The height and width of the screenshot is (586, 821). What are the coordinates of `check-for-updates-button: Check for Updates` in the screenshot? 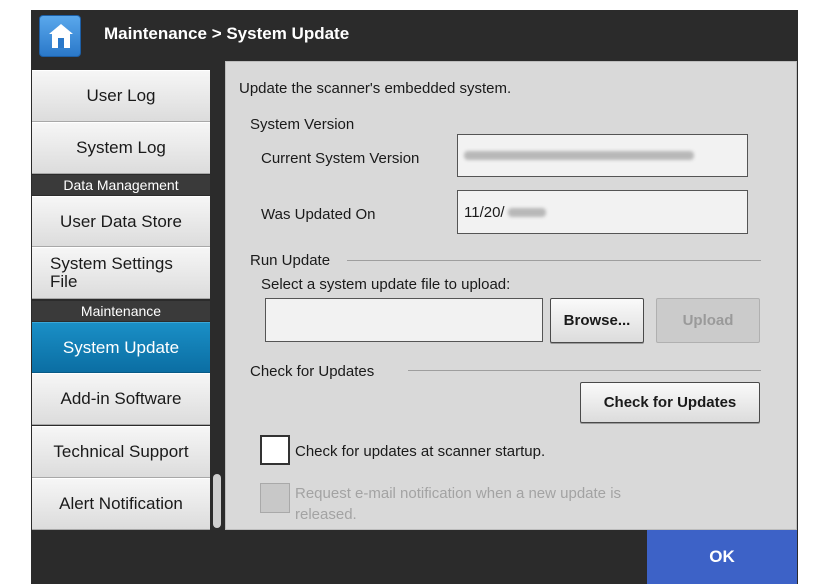 It's located at (670, 402).